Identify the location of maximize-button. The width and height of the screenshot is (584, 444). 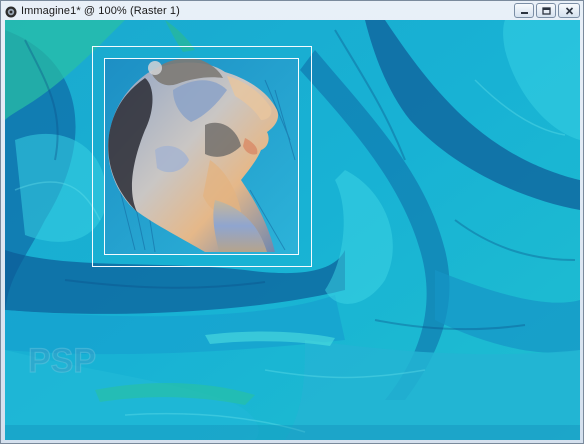
(546, 10).